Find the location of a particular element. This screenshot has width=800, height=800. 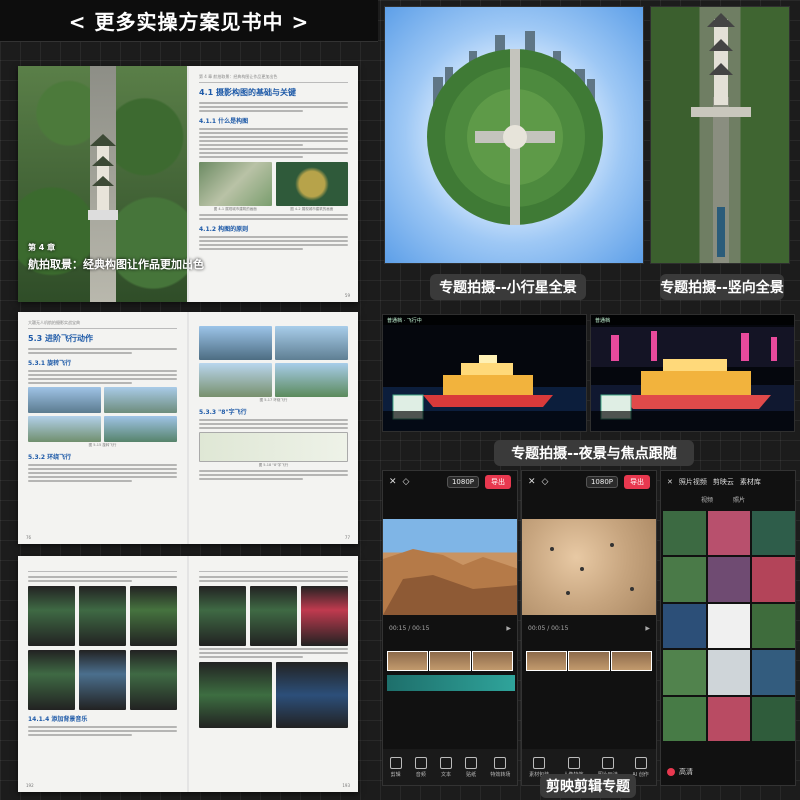

page-number: 77 is located at coordinates (347, 537).